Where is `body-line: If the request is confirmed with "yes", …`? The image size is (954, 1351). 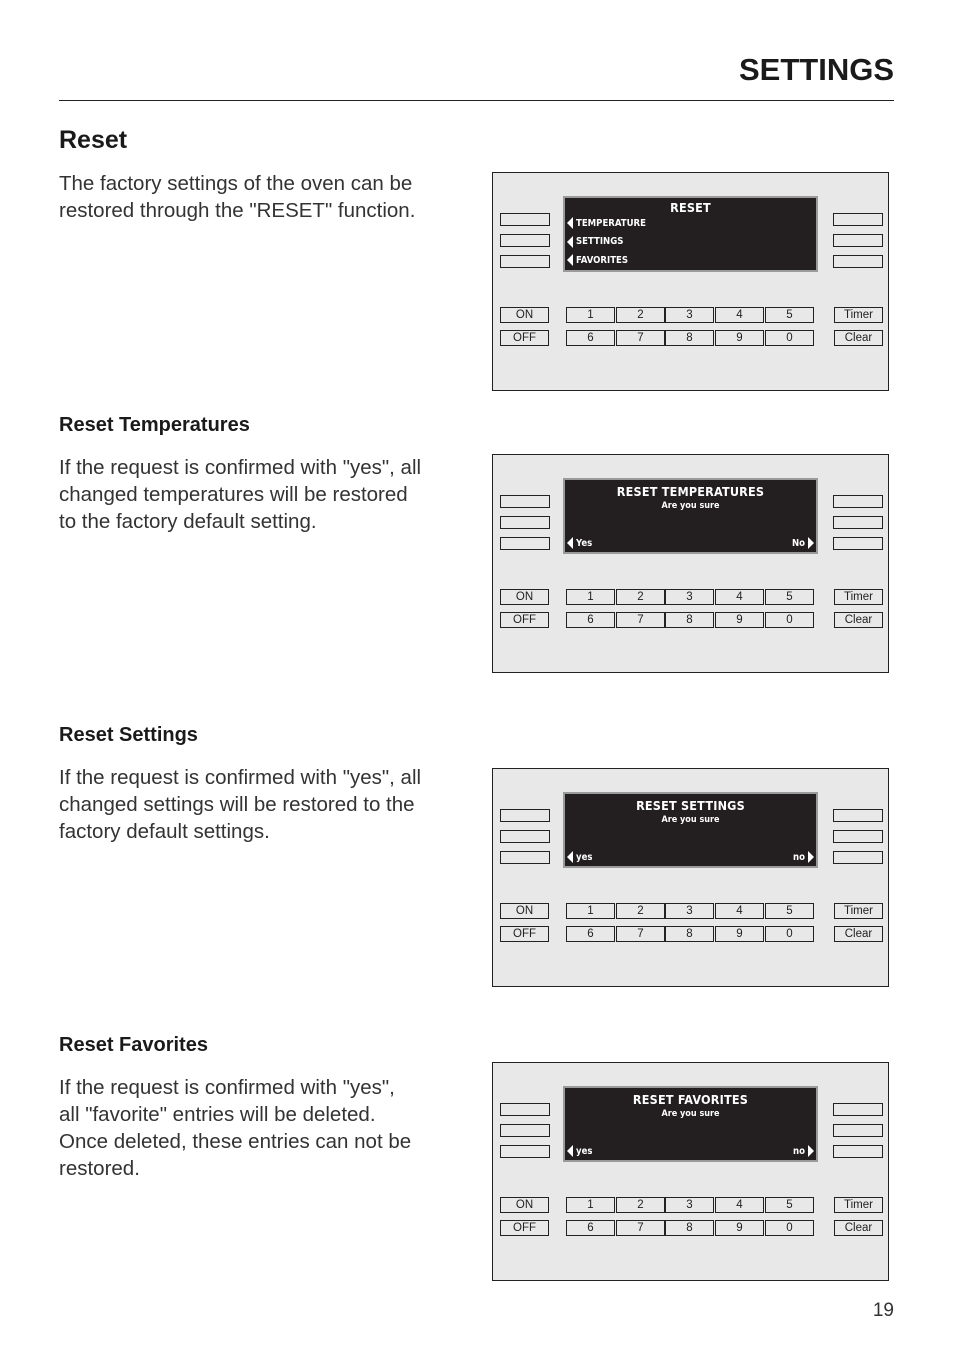 body-line: If the request is confirmed with "yes", … is located at coordinates (240, 777).